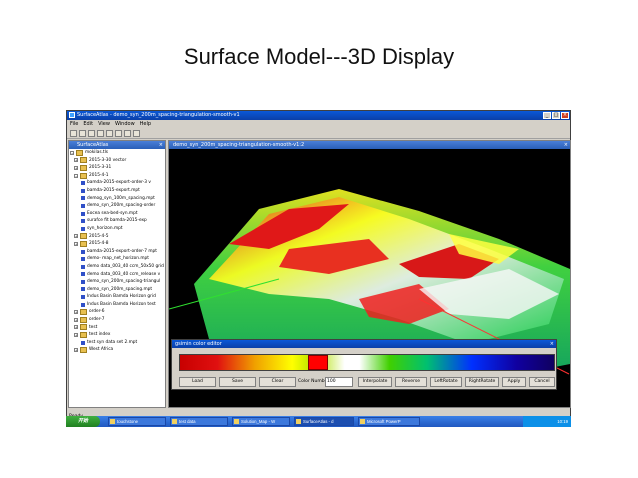 The image size is (638, 478). What do you see at coordinates (199, 421) in the screenshot?
I see `task-test-data: test data` at bounding box center [199, 421].